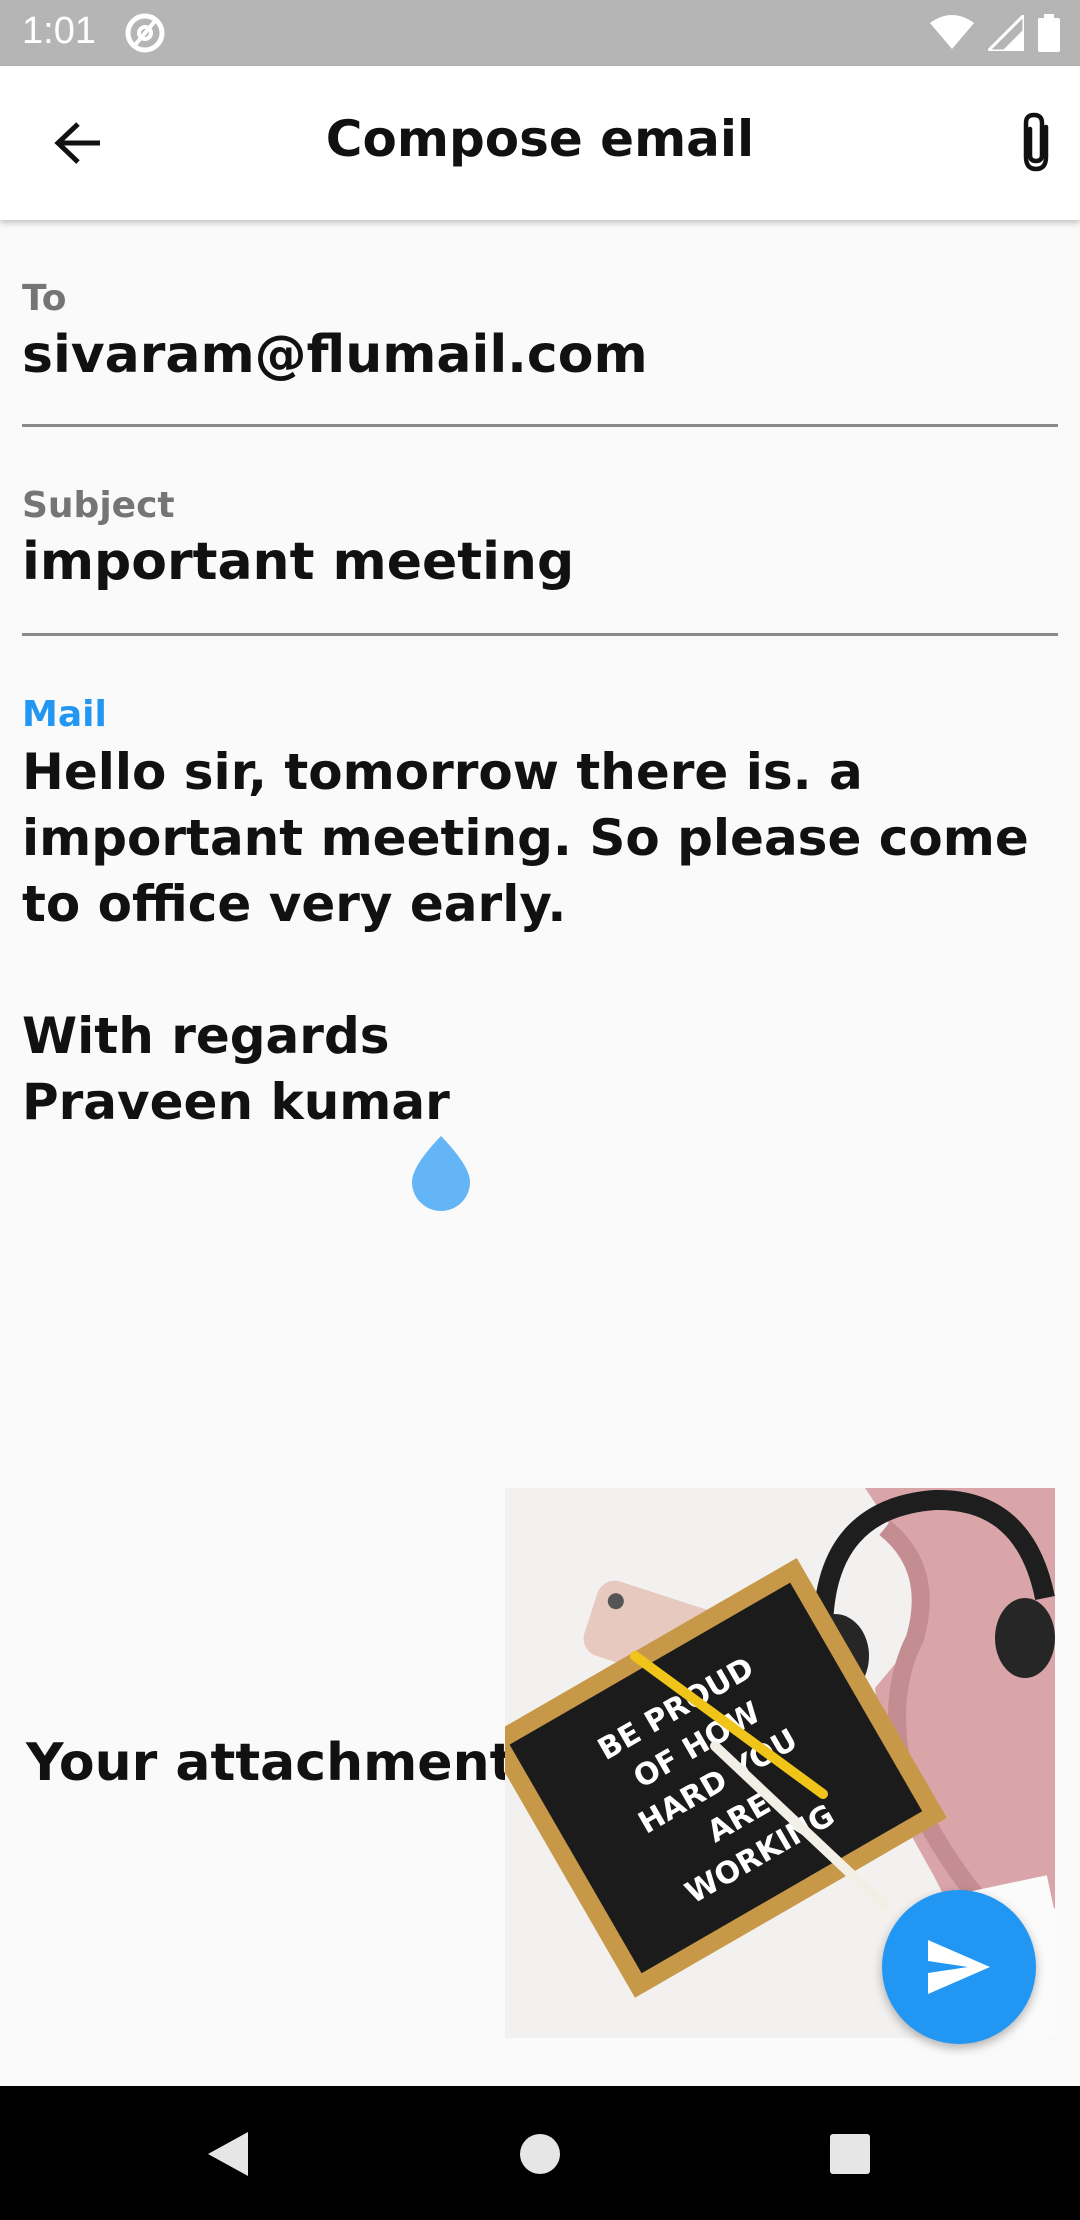 The width and height of the screenshot is (1080, 2220). I want to click on status-icons, so click(995, 33).